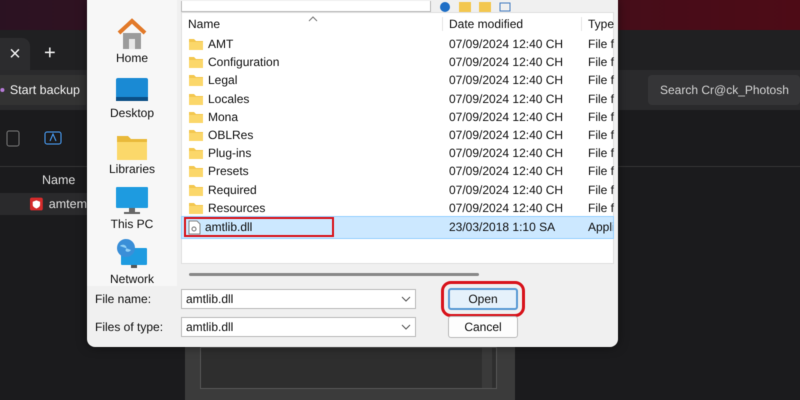 This screenshot has width=800, height=400. I want to click on file-row: Required 07/09/2024 12:40 CH File f, so click(397, 189).